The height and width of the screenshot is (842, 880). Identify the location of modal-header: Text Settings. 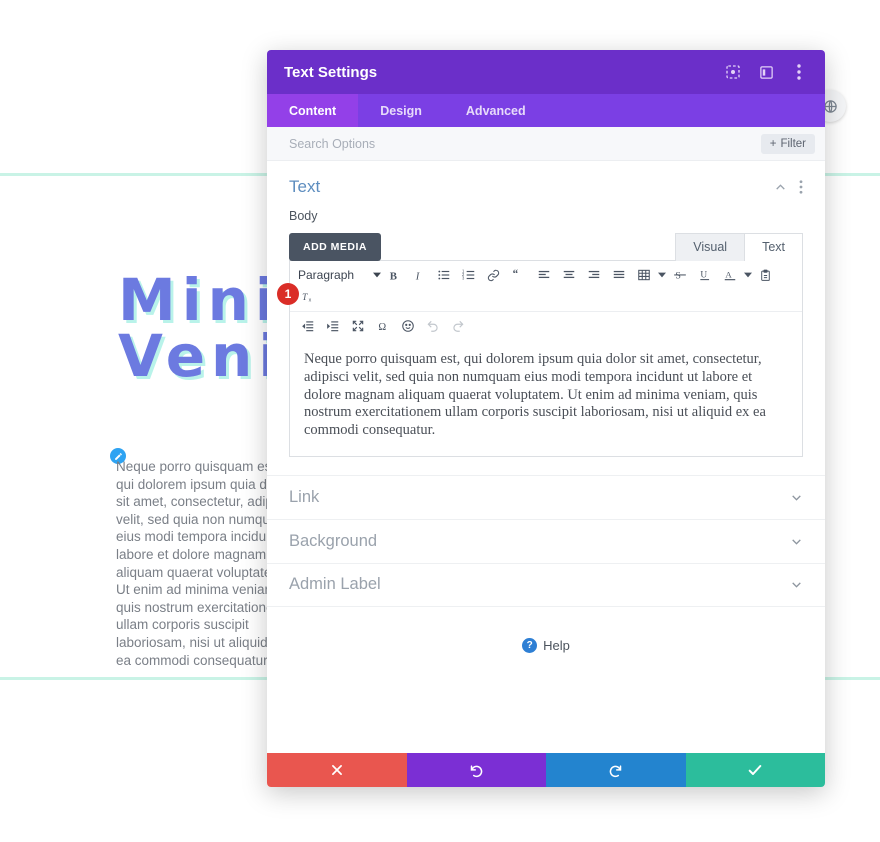
(546, 72).